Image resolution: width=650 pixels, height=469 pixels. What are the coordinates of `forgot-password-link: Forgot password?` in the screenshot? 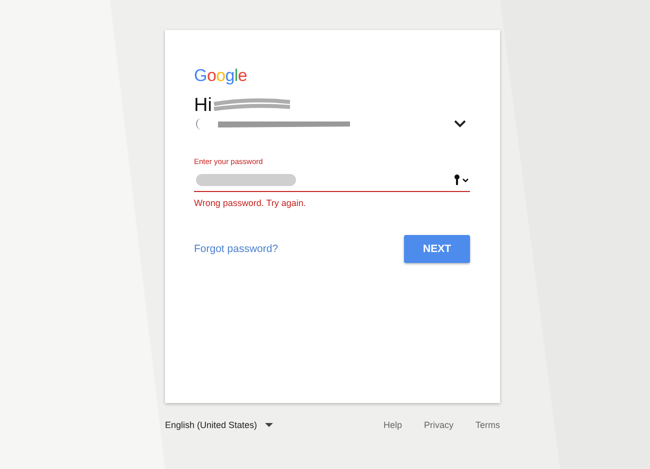 It's located at (236, 249).